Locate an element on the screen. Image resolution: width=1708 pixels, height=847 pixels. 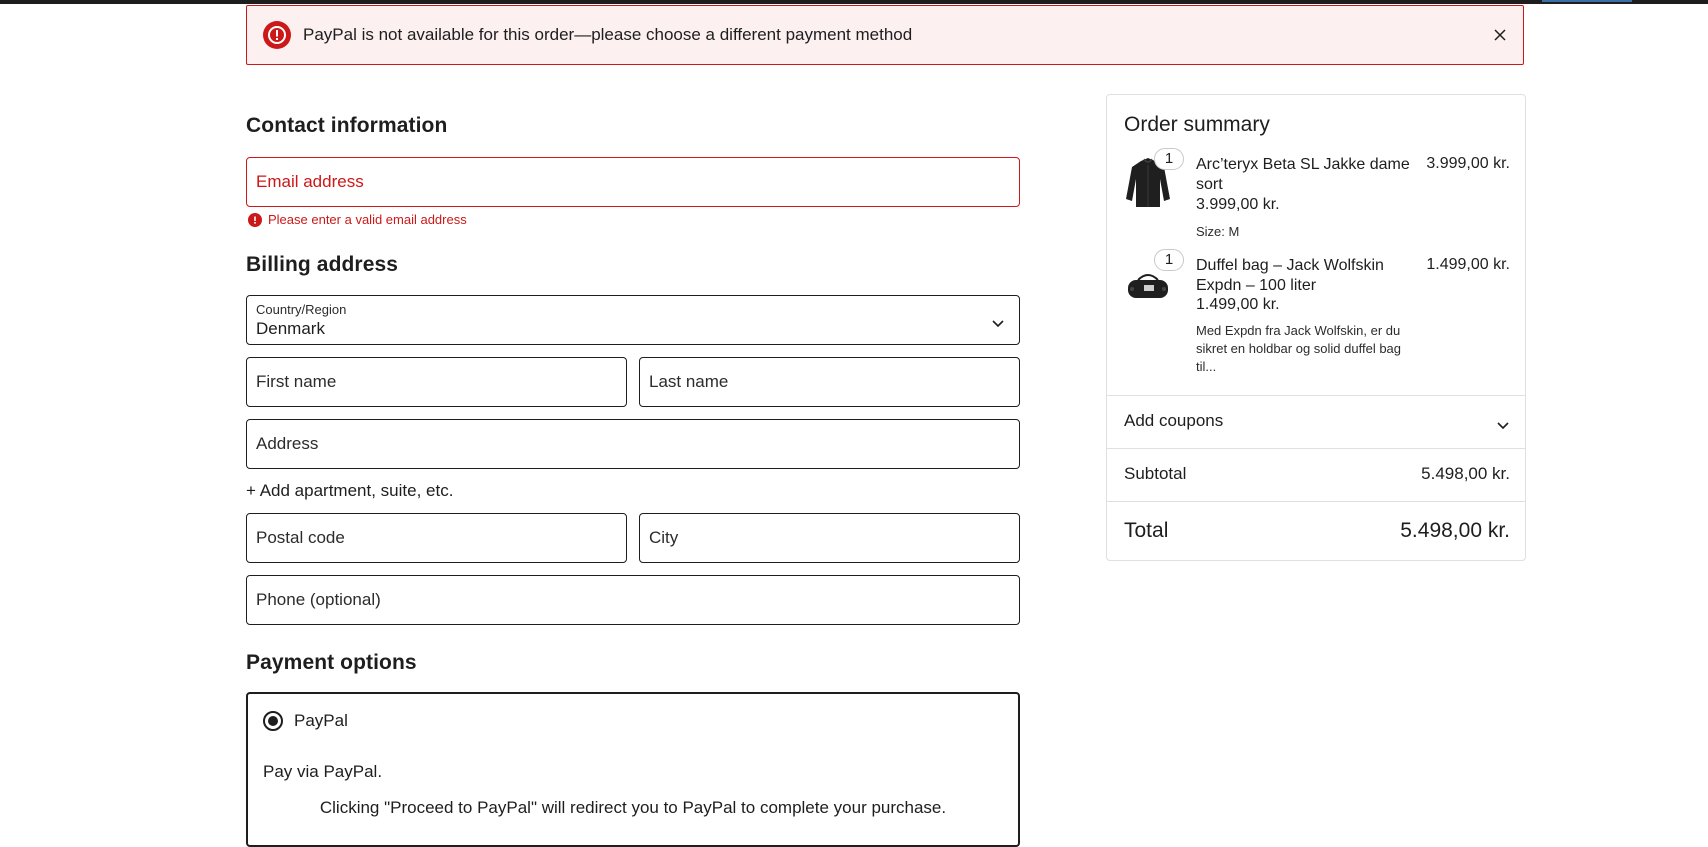
top-bar is located at coordinates (854, 2).